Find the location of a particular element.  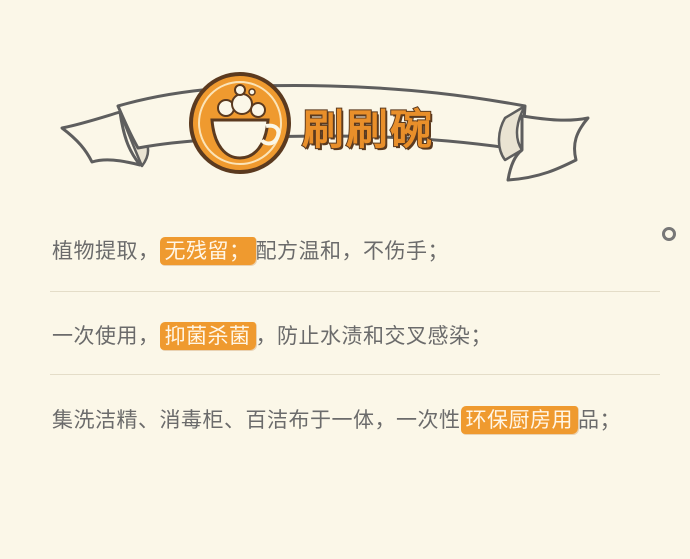

feature-text: 植物提取， is located at coordinates (106, 251).